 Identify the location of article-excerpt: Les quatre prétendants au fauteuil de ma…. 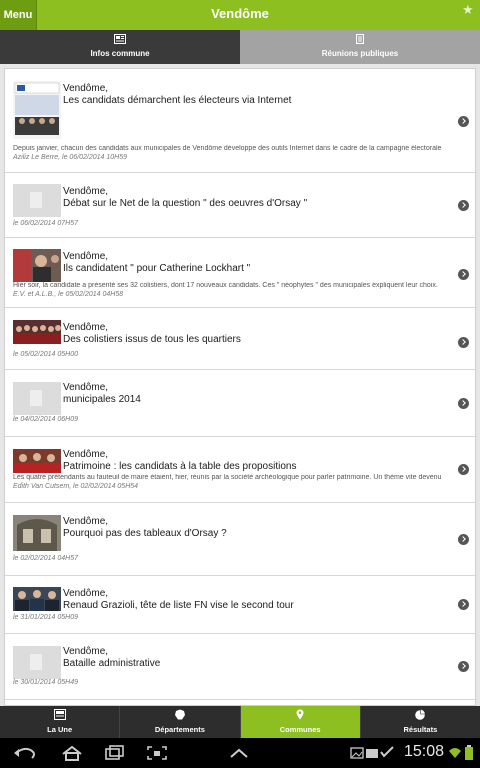
(227, 477).